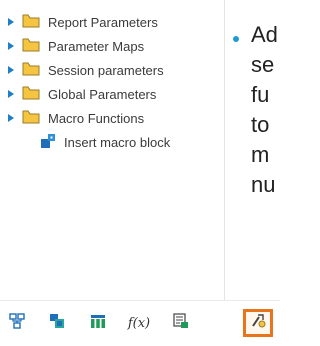 This screenshot has height=346, width=320. What do you see at coordinates (263, 64) in the screenshot?
I see `slide-text-line: se` at bounding box center [263, 64].